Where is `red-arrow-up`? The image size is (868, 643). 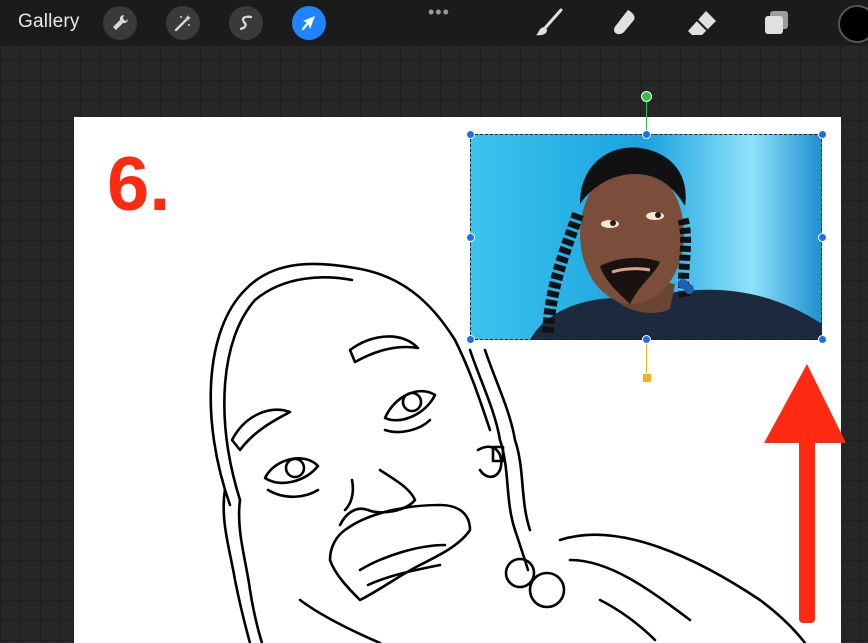
red-arrow-up is located at coordinates (805, 493).